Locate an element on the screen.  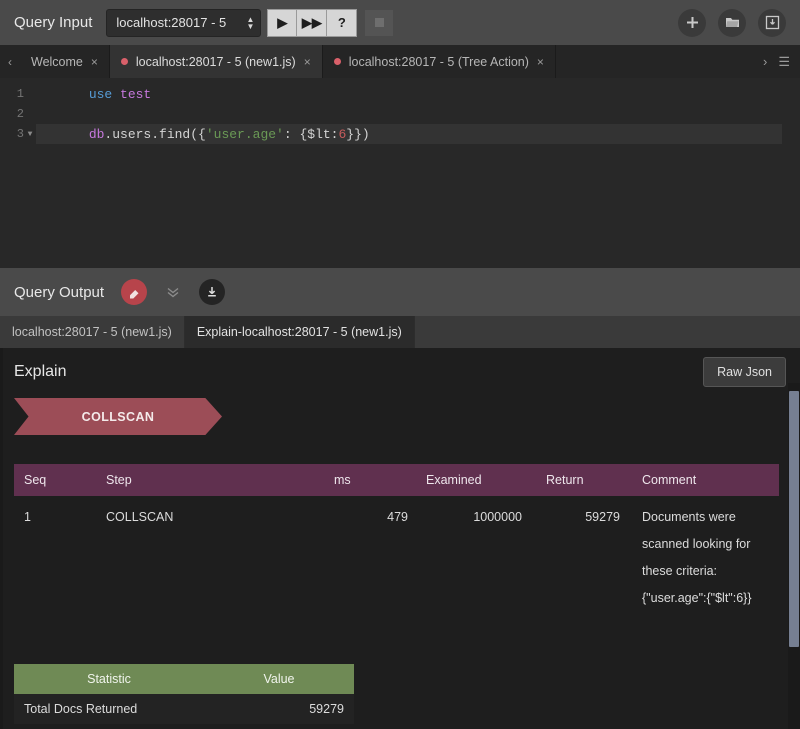
folder-icon is located at coordinates (732, 22).